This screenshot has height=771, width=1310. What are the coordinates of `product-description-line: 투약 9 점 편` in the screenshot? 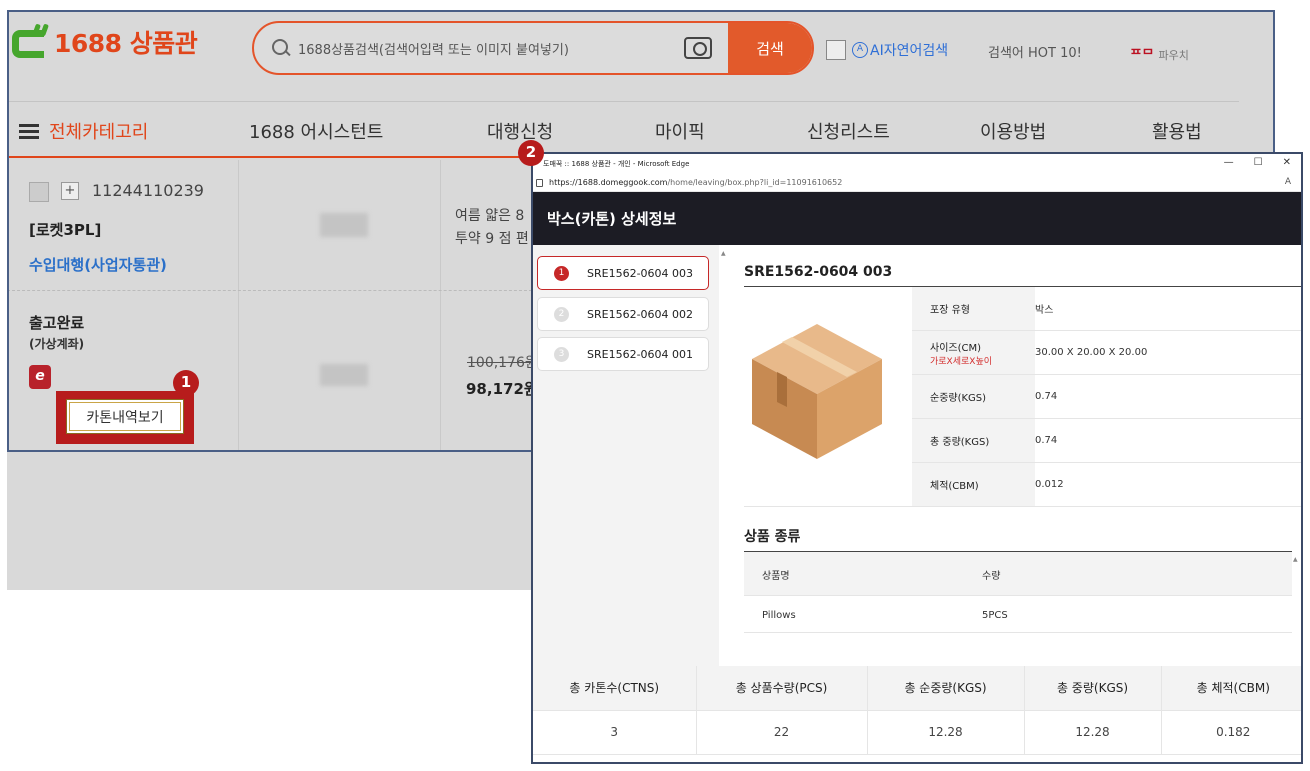 It's located at (492, 239).